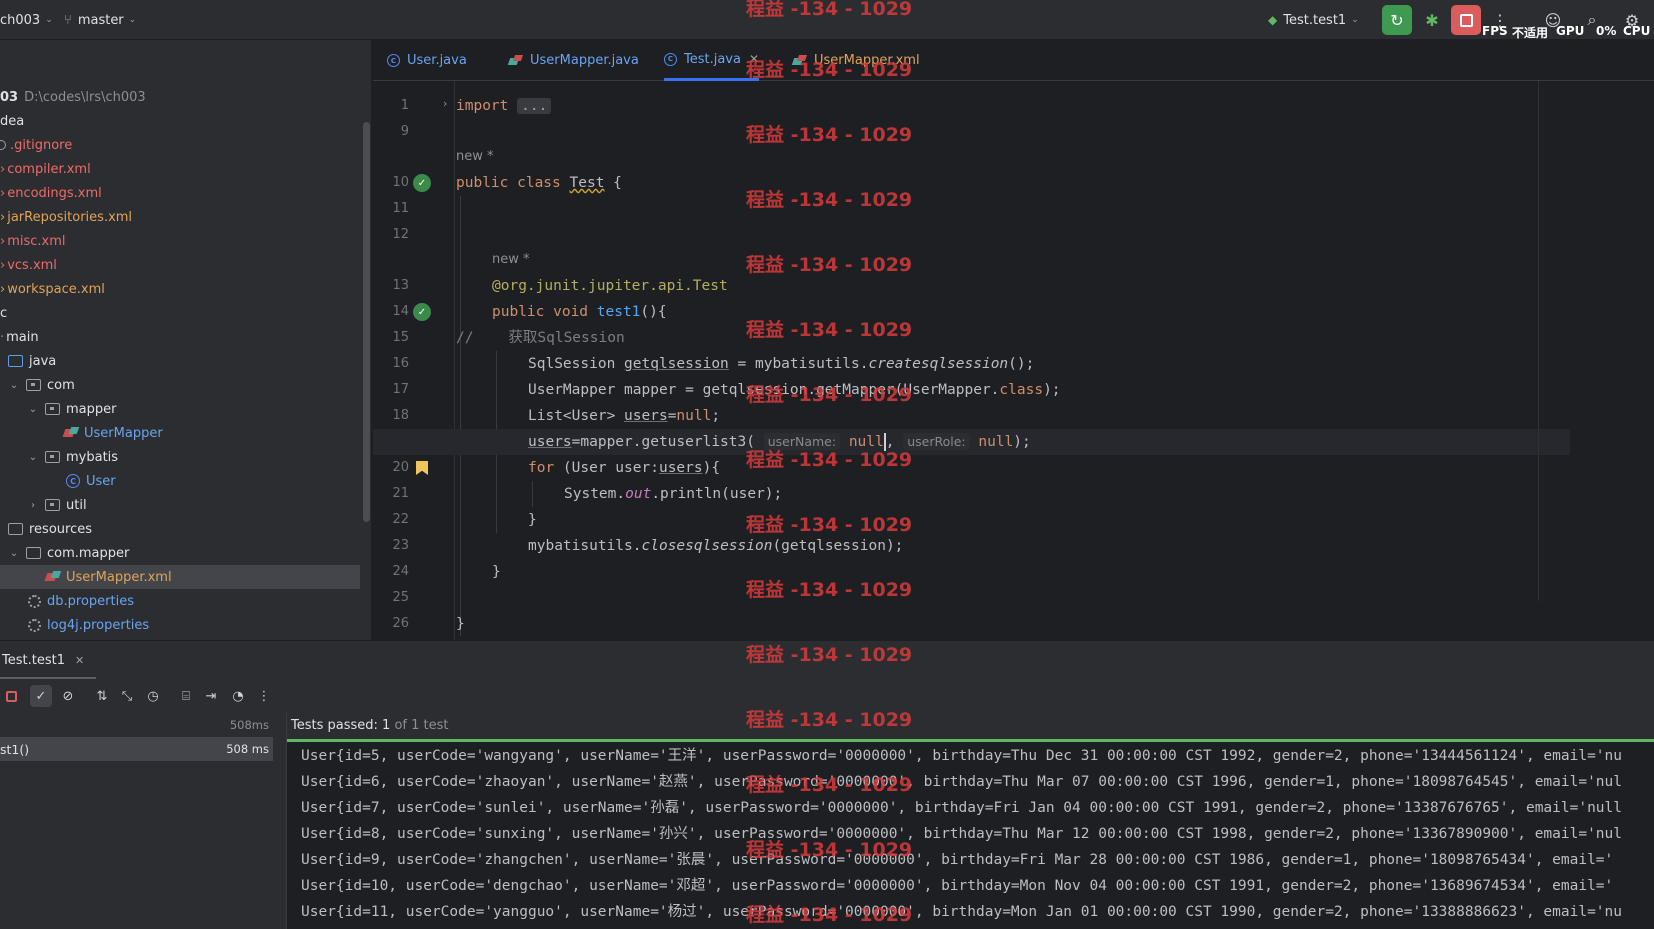 This screenshot has width=1654, height=929. What do you see at coordinates (400, 389) in the screenshot?
I see `line-number: 17` at bounding box center [400, 389].